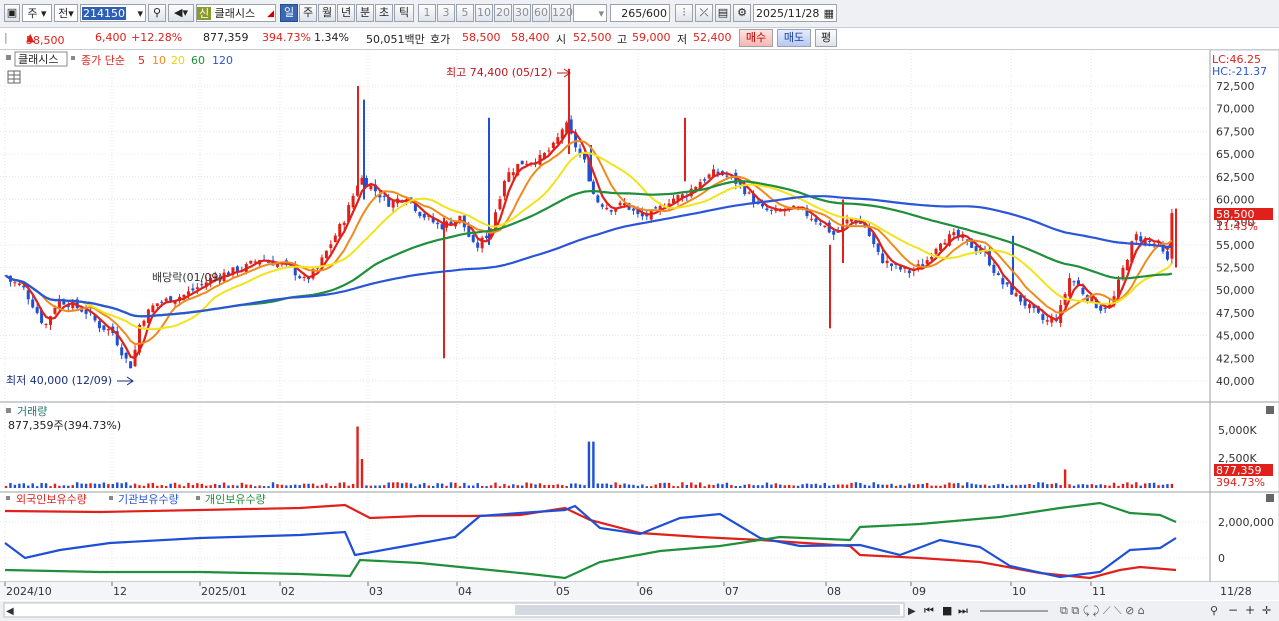 This screenshot has height=621, width=1279. Describe the element at coordinates (794, 38) in the screenshot. I see `sell-button: 매도` at that location.